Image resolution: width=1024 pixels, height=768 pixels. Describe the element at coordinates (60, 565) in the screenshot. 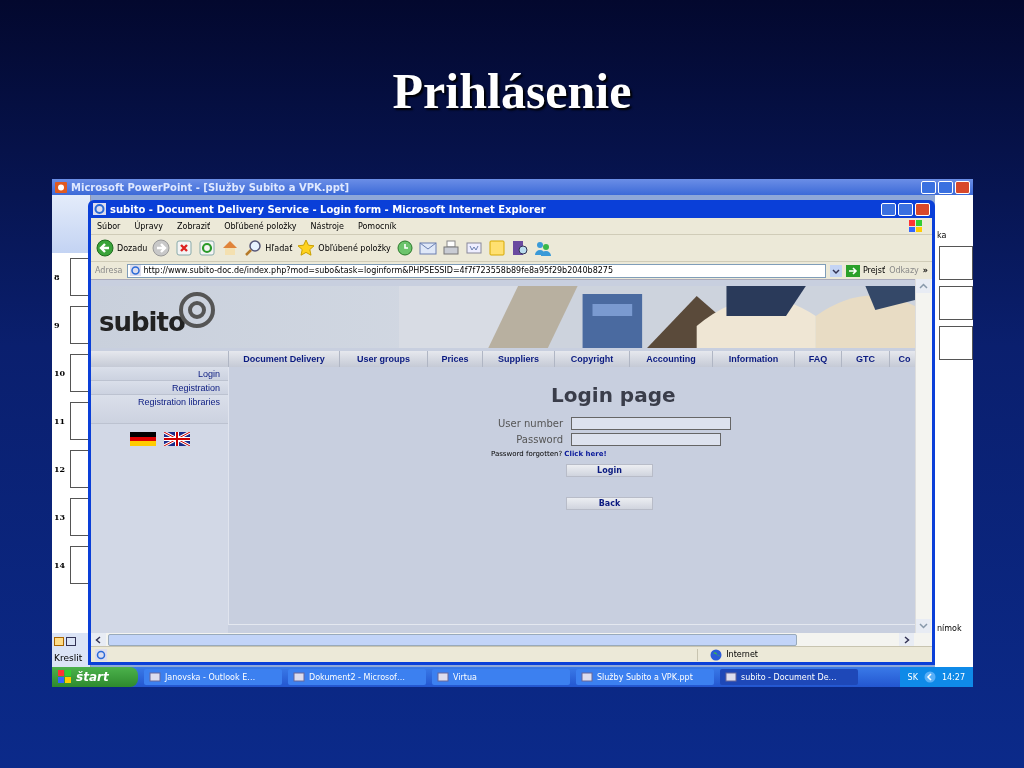

I see `slide-number: 14` at that location.